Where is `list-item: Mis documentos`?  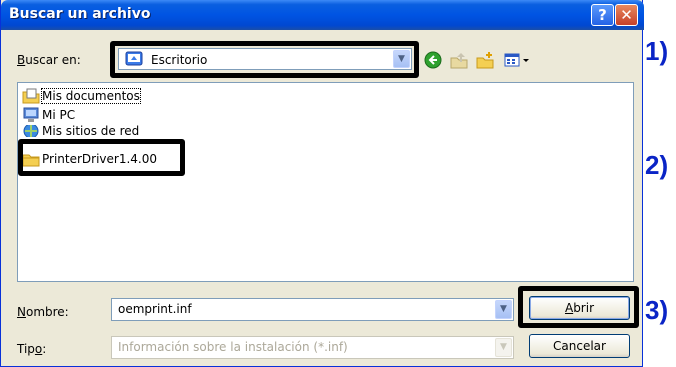 list-item: Mis documentos is located at coordinates (81, 96).